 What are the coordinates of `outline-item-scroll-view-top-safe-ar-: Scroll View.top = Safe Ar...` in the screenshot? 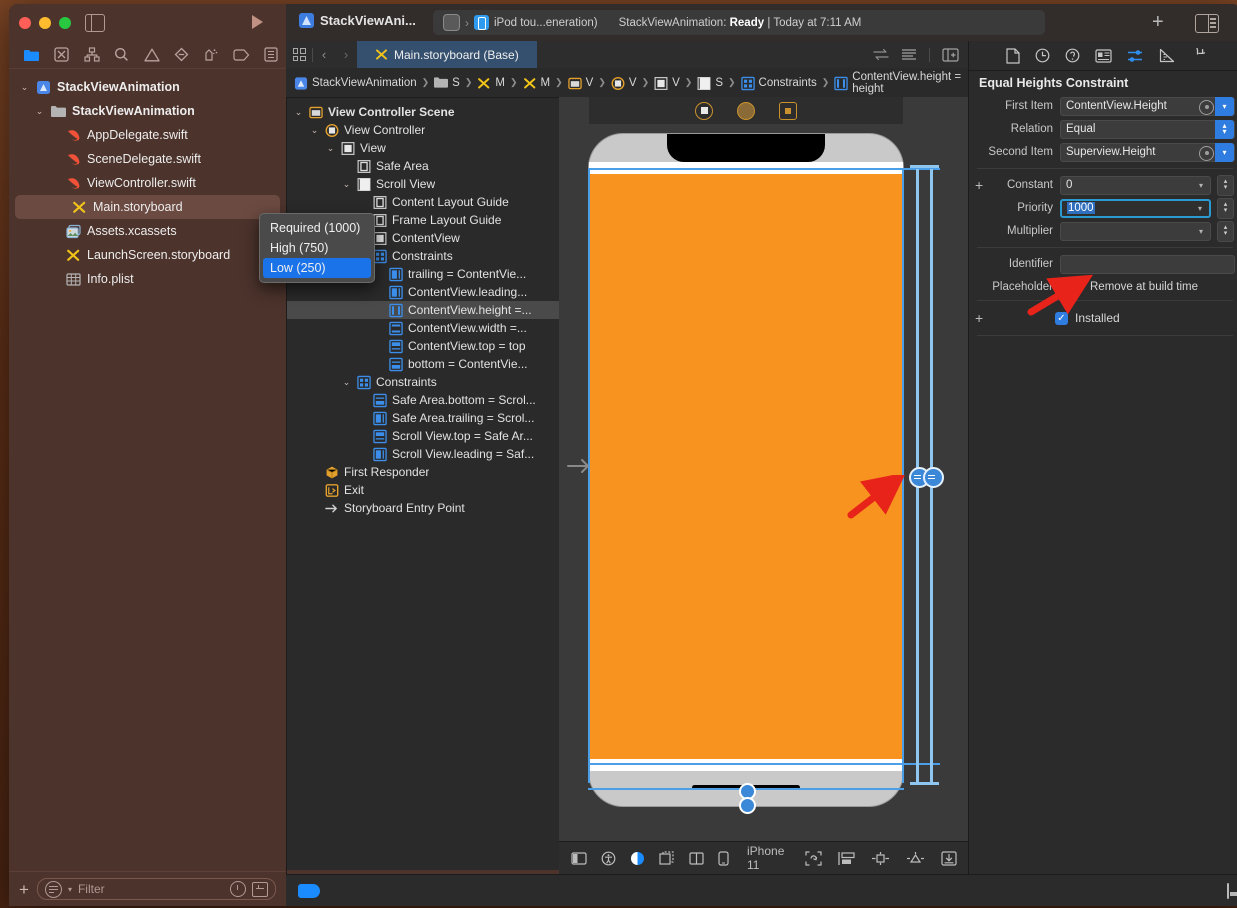 It's located at (423, 436).